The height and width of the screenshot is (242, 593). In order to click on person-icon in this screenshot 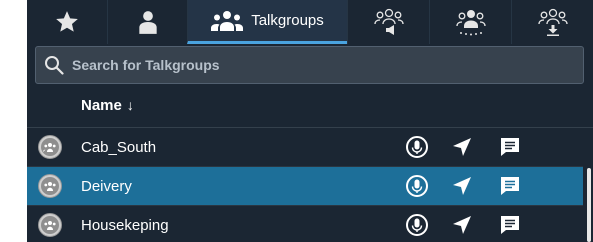, I will do `click(147, 22)`.